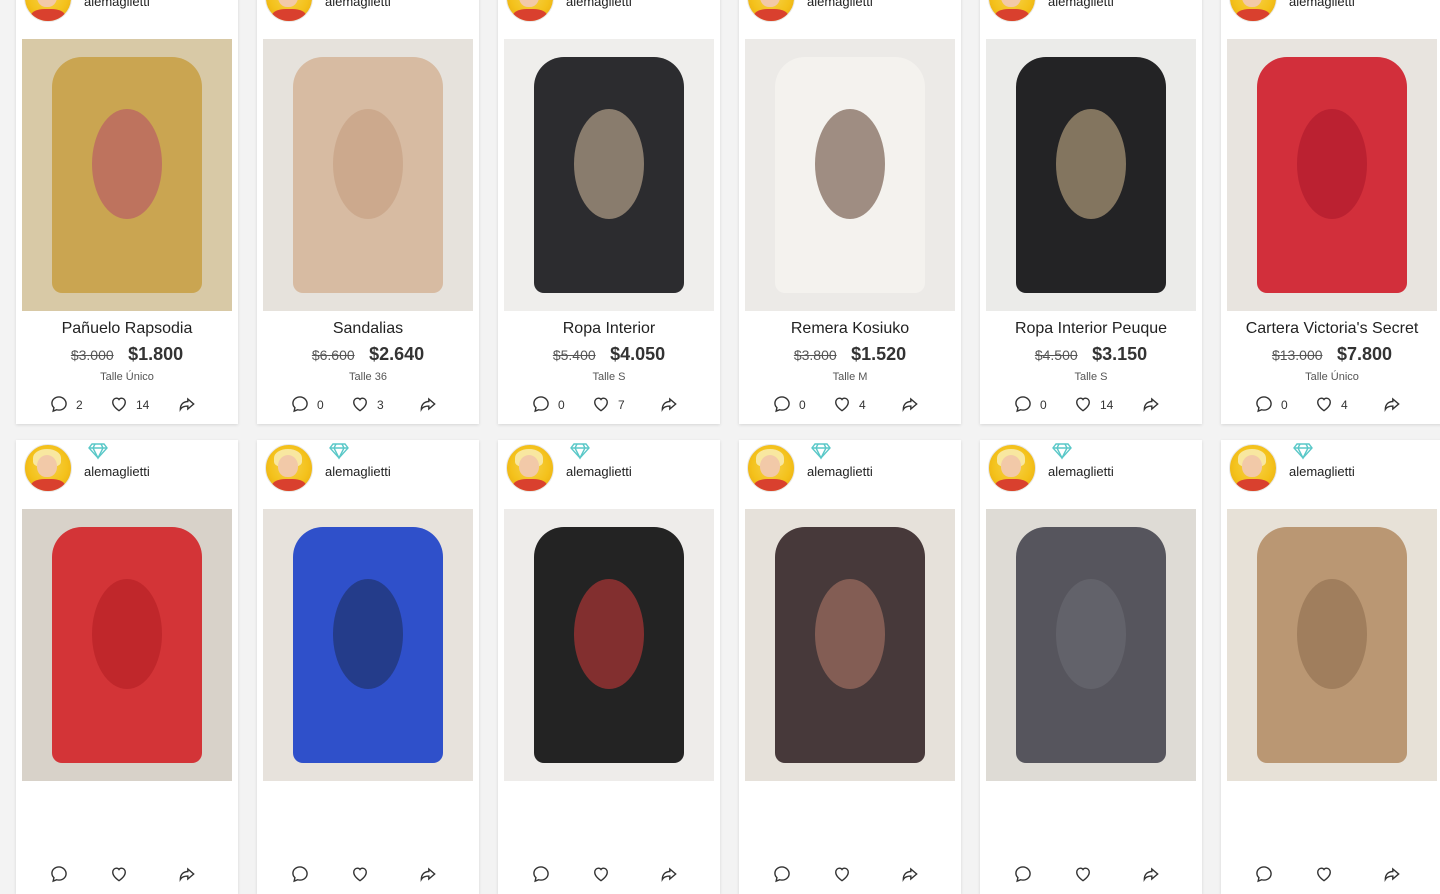 The image size is (1440, 894). I want to click on product-title: Ropa Interior Peuque, so click(1091, 329).